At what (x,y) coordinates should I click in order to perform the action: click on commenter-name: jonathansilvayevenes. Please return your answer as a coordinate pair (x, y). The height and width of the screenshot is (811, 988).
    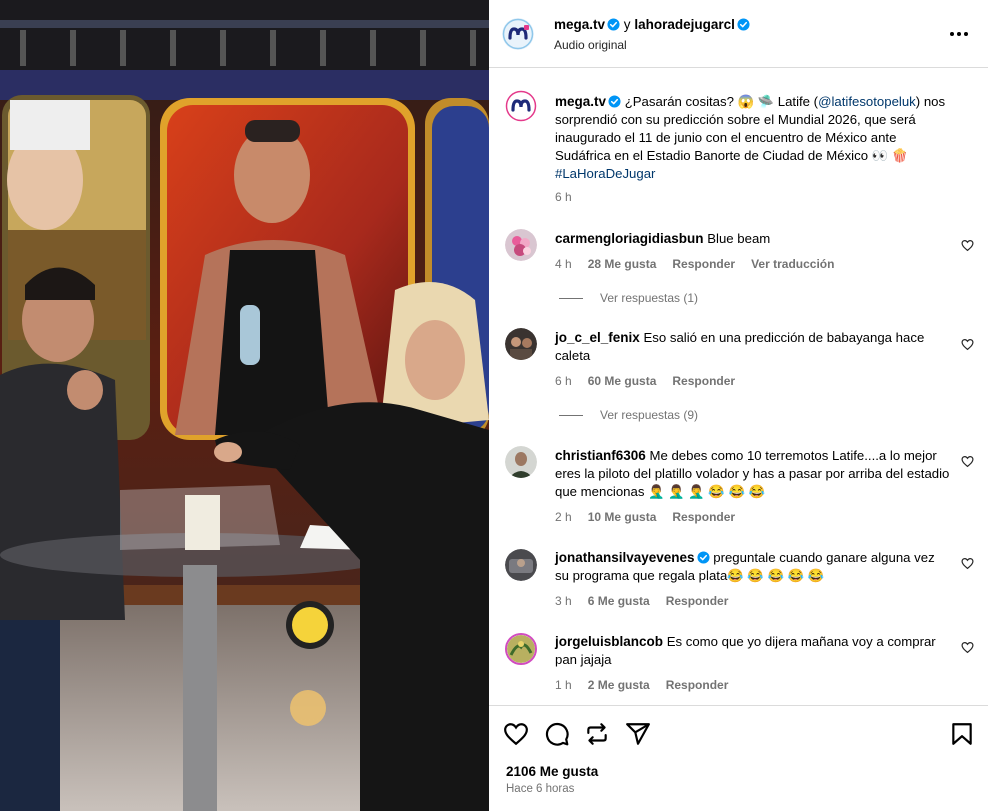
    Looking at the image, I should click on (625, 557).